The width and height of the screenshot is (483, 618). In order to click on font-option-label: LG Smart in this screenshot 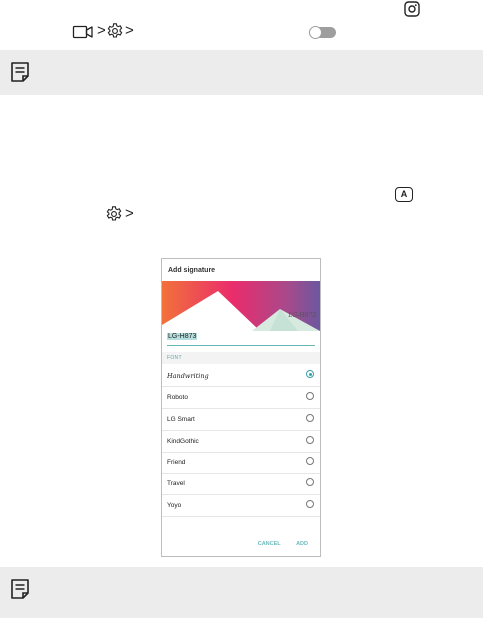, I will do `click(181, 419)`.